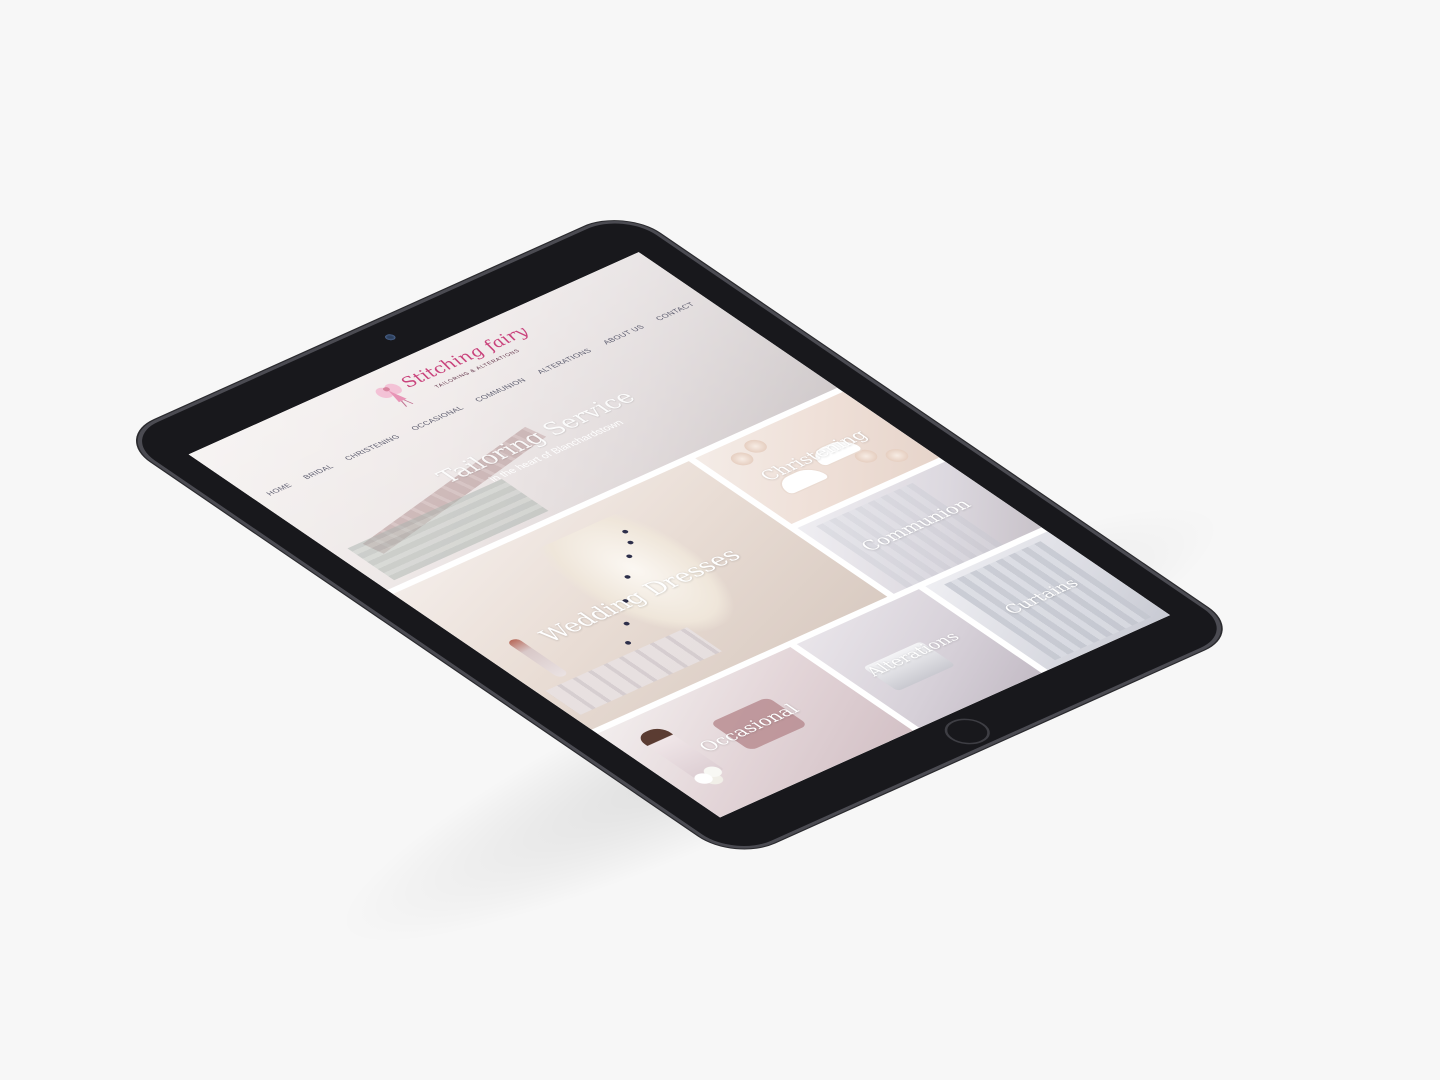  What do you see at coordinates (564, 361) in the screenshot?
I see `nav-alterations: ALTERATIONS` at bounding box center [564, 361].